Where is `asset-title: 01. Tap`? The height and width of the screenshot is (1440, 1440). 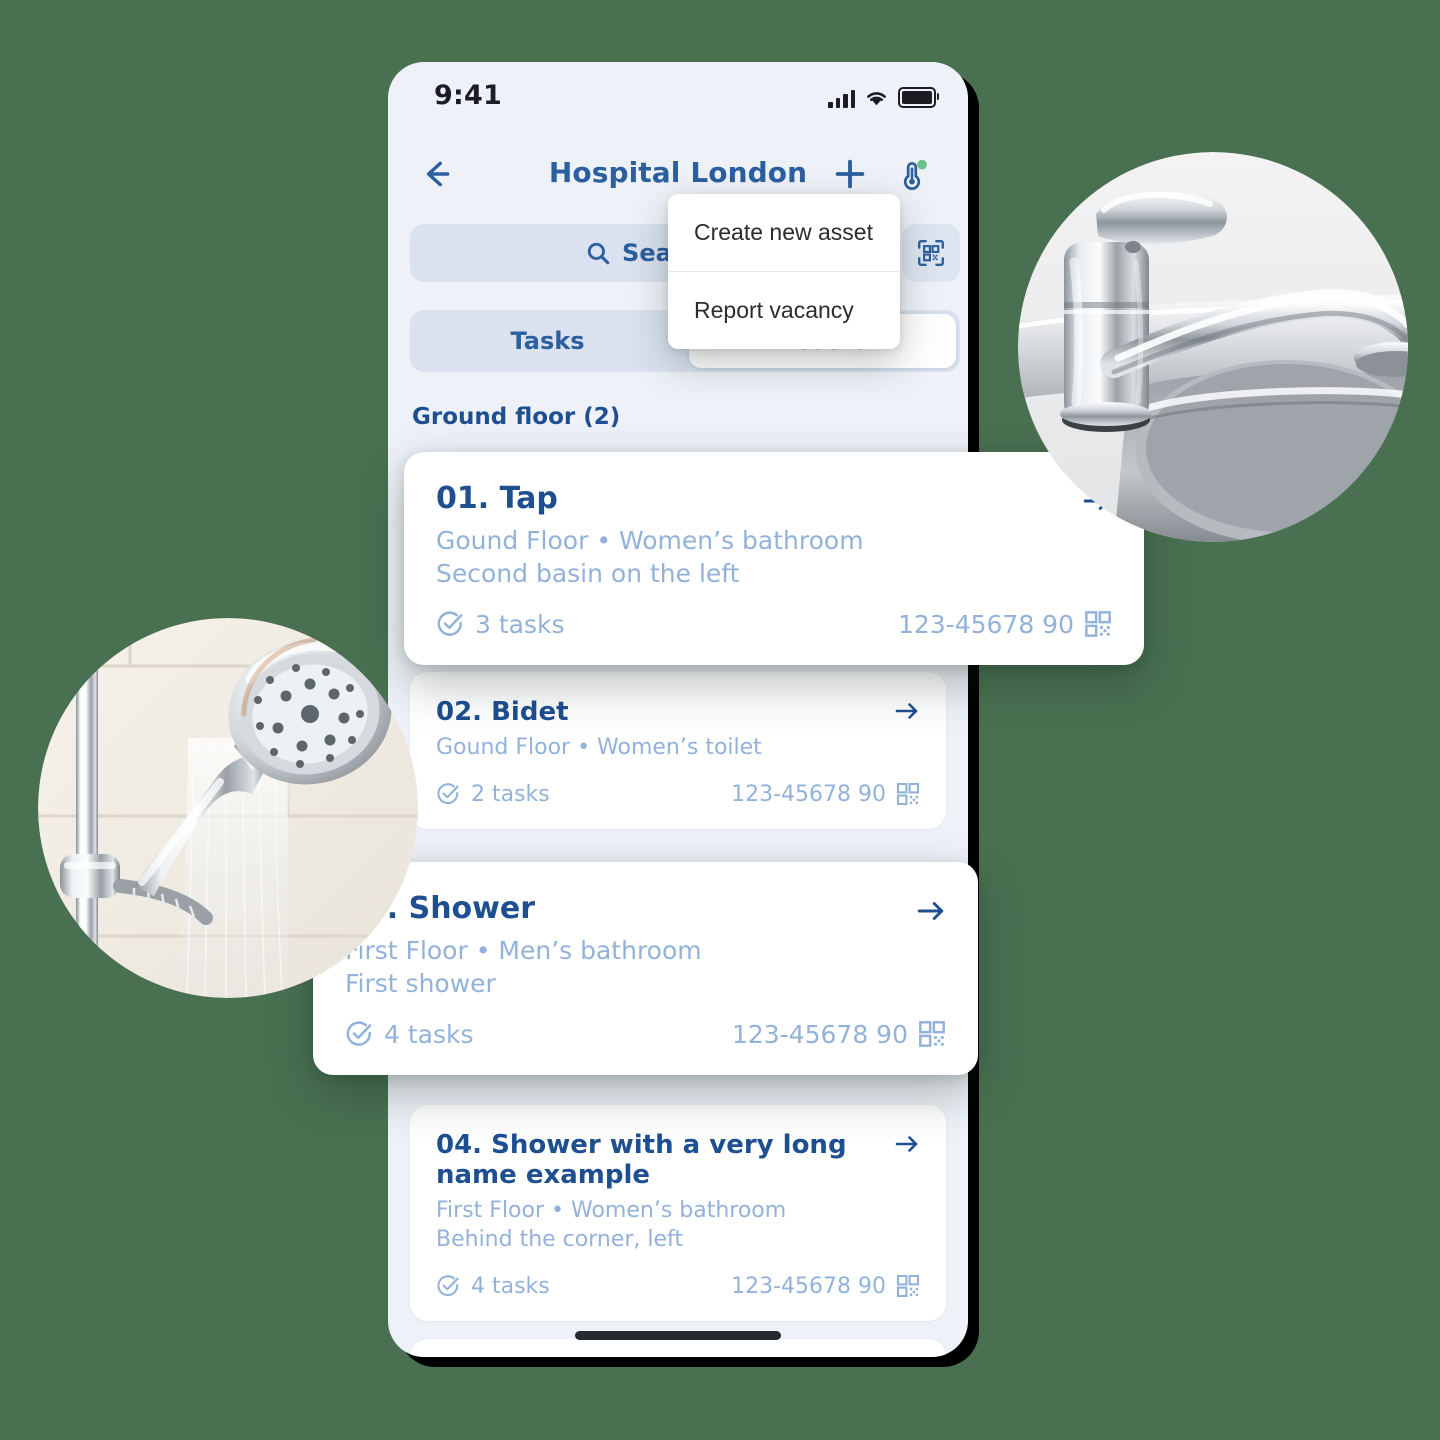 asset-title: 01. Tap is located at coordinates (497, 498).